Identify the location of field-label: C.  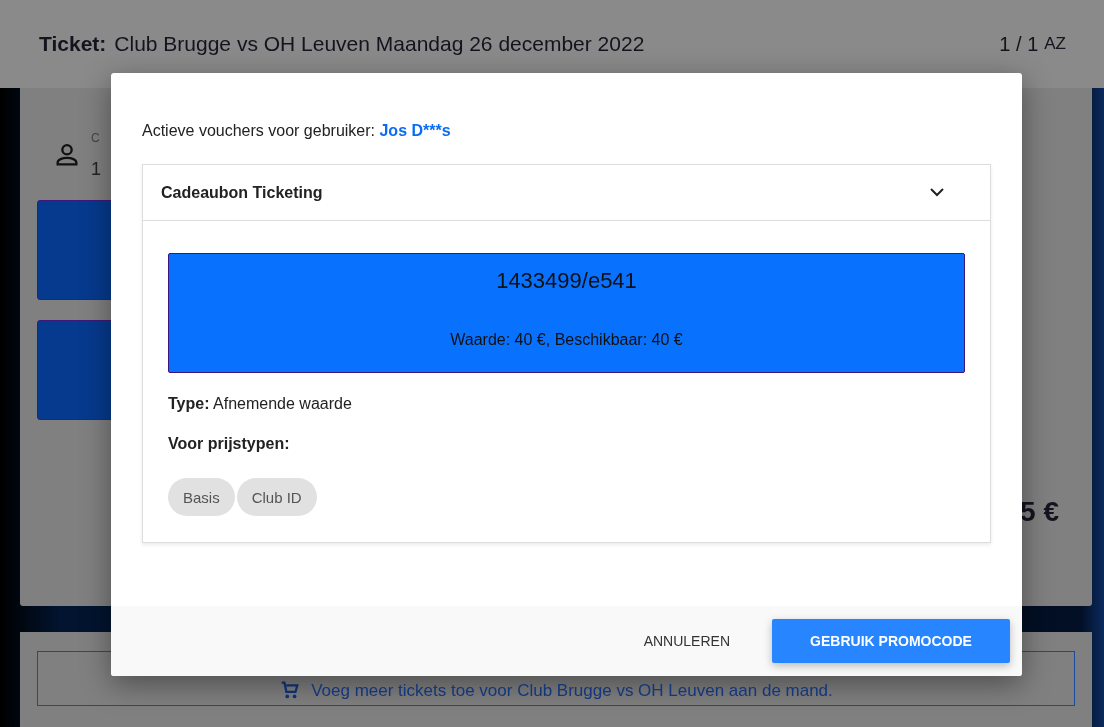
(96, 137).